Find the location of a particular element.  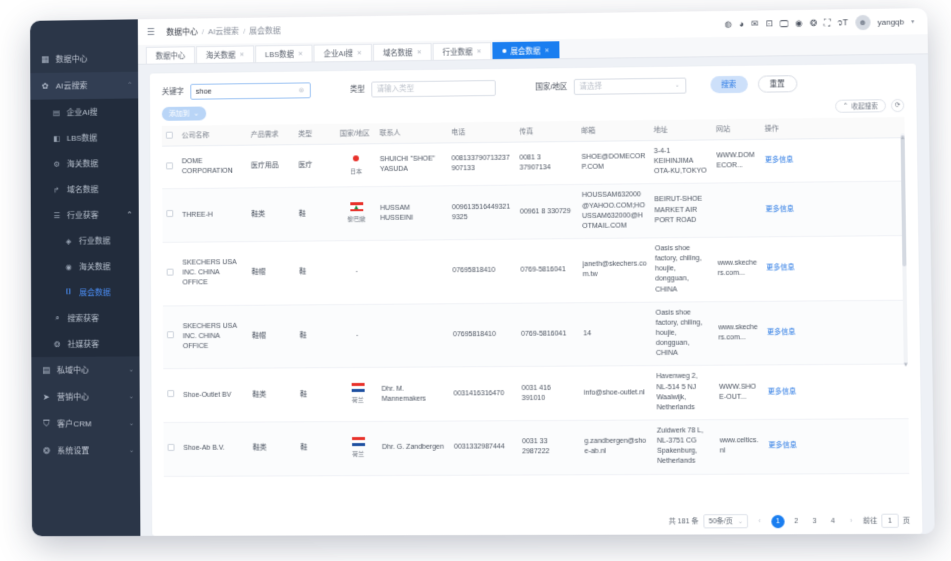

breadcrumb-item-2: 展会数据 is located at coordinates (265, 30).